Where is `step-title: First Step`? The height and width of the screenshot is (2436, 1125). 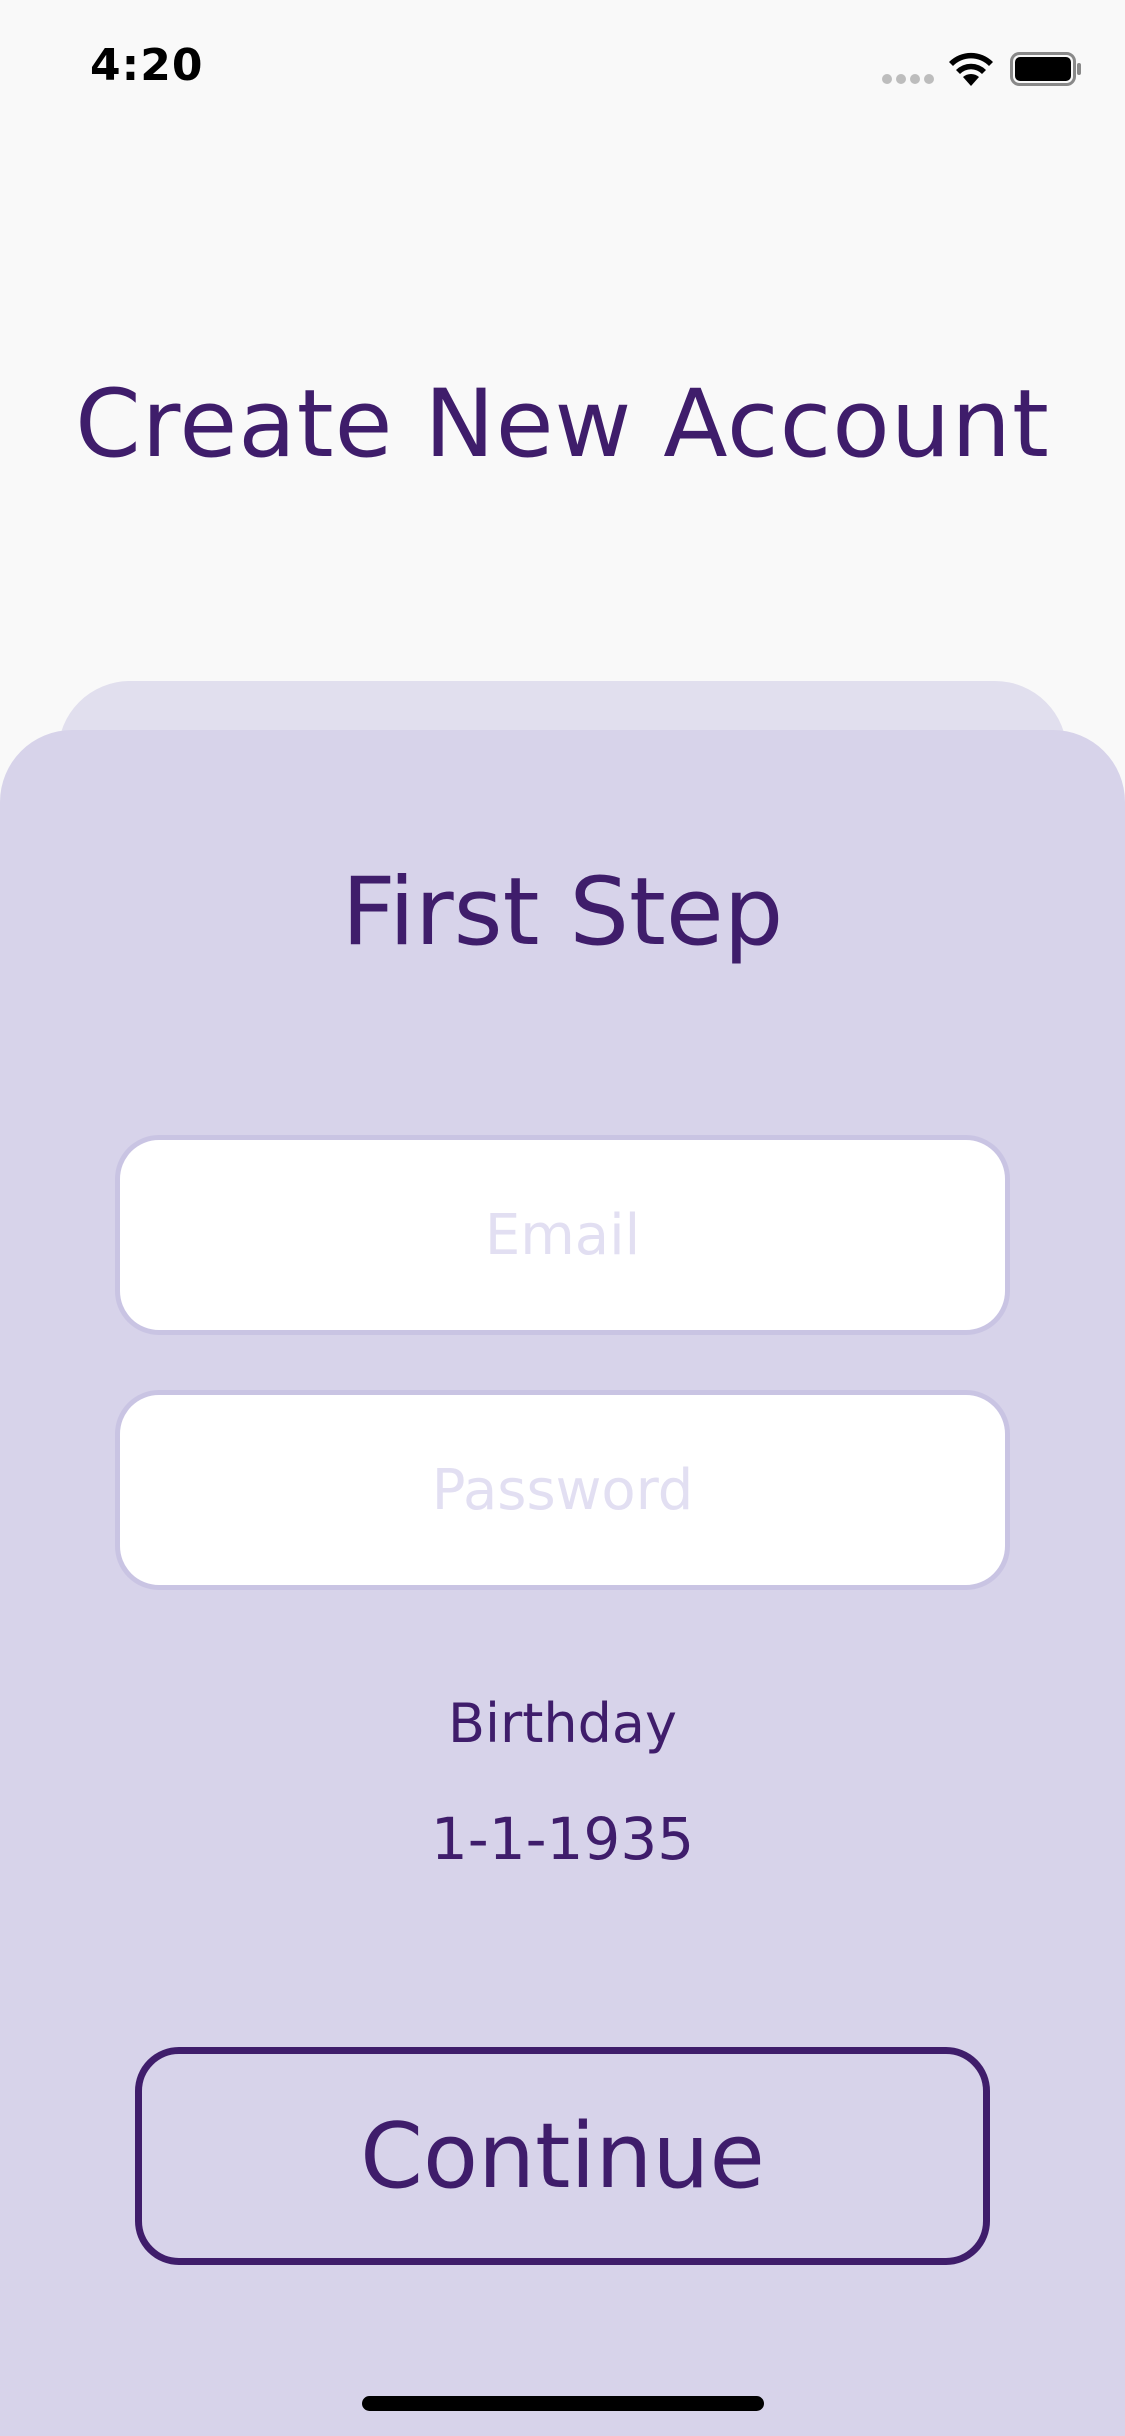
step-title: First Step is located at coordinates (562, 912).